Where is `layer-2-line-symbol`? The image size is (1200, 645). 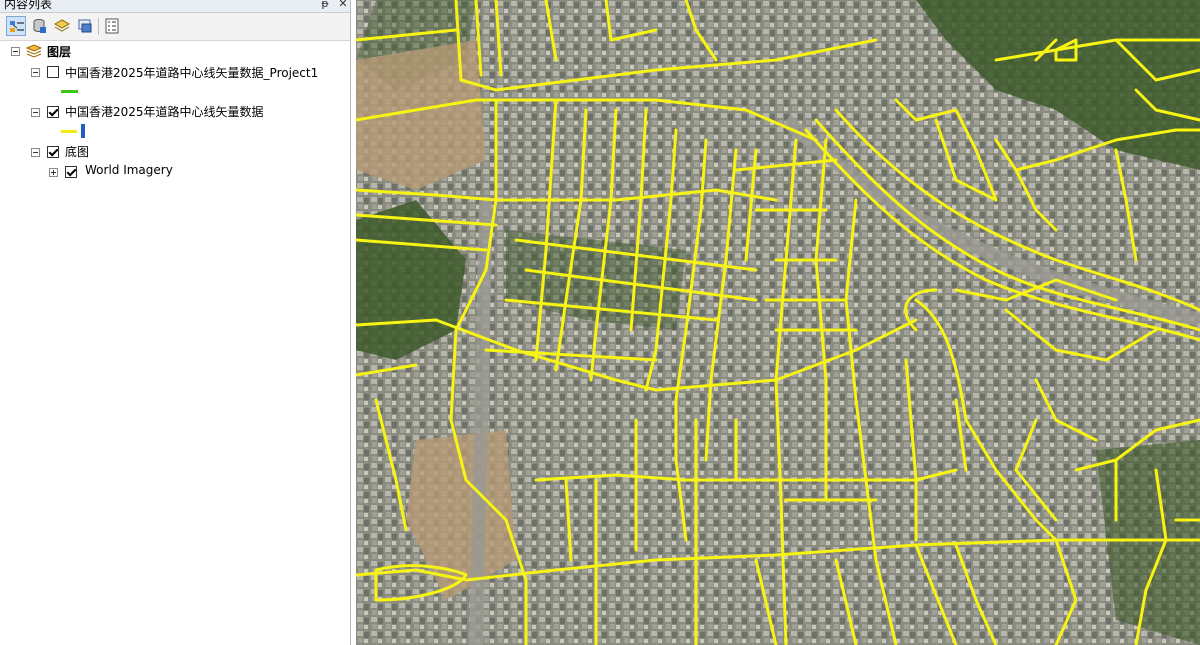
layer-2-line-symbol is located at coordinates (69, 131).